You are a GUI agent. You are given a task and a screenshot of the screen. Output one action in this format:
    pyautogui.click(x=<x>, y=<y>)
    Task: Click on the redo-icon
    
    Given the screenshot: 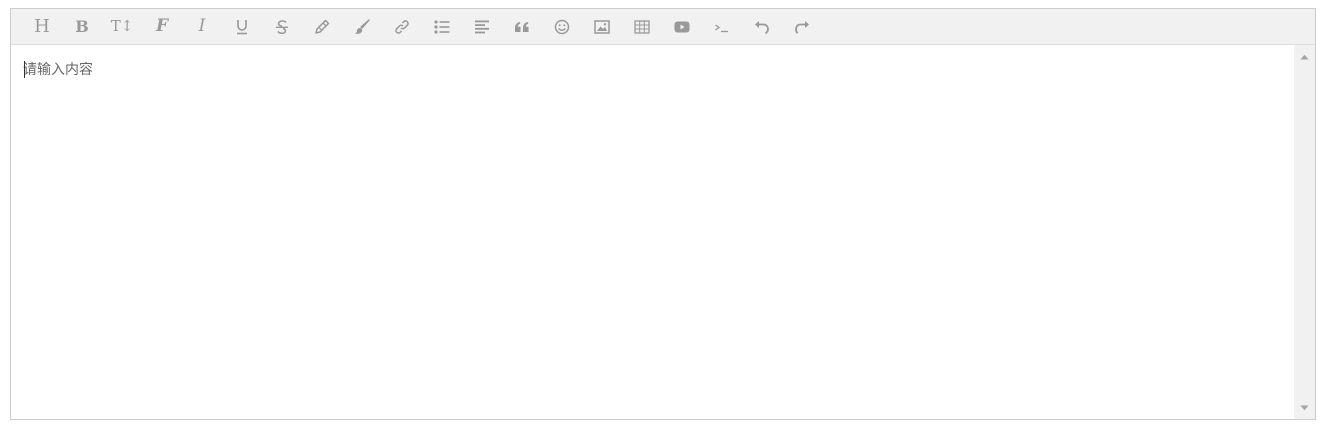 What is the action you would take?
    pyautogui.click(x=802, y=27)
    